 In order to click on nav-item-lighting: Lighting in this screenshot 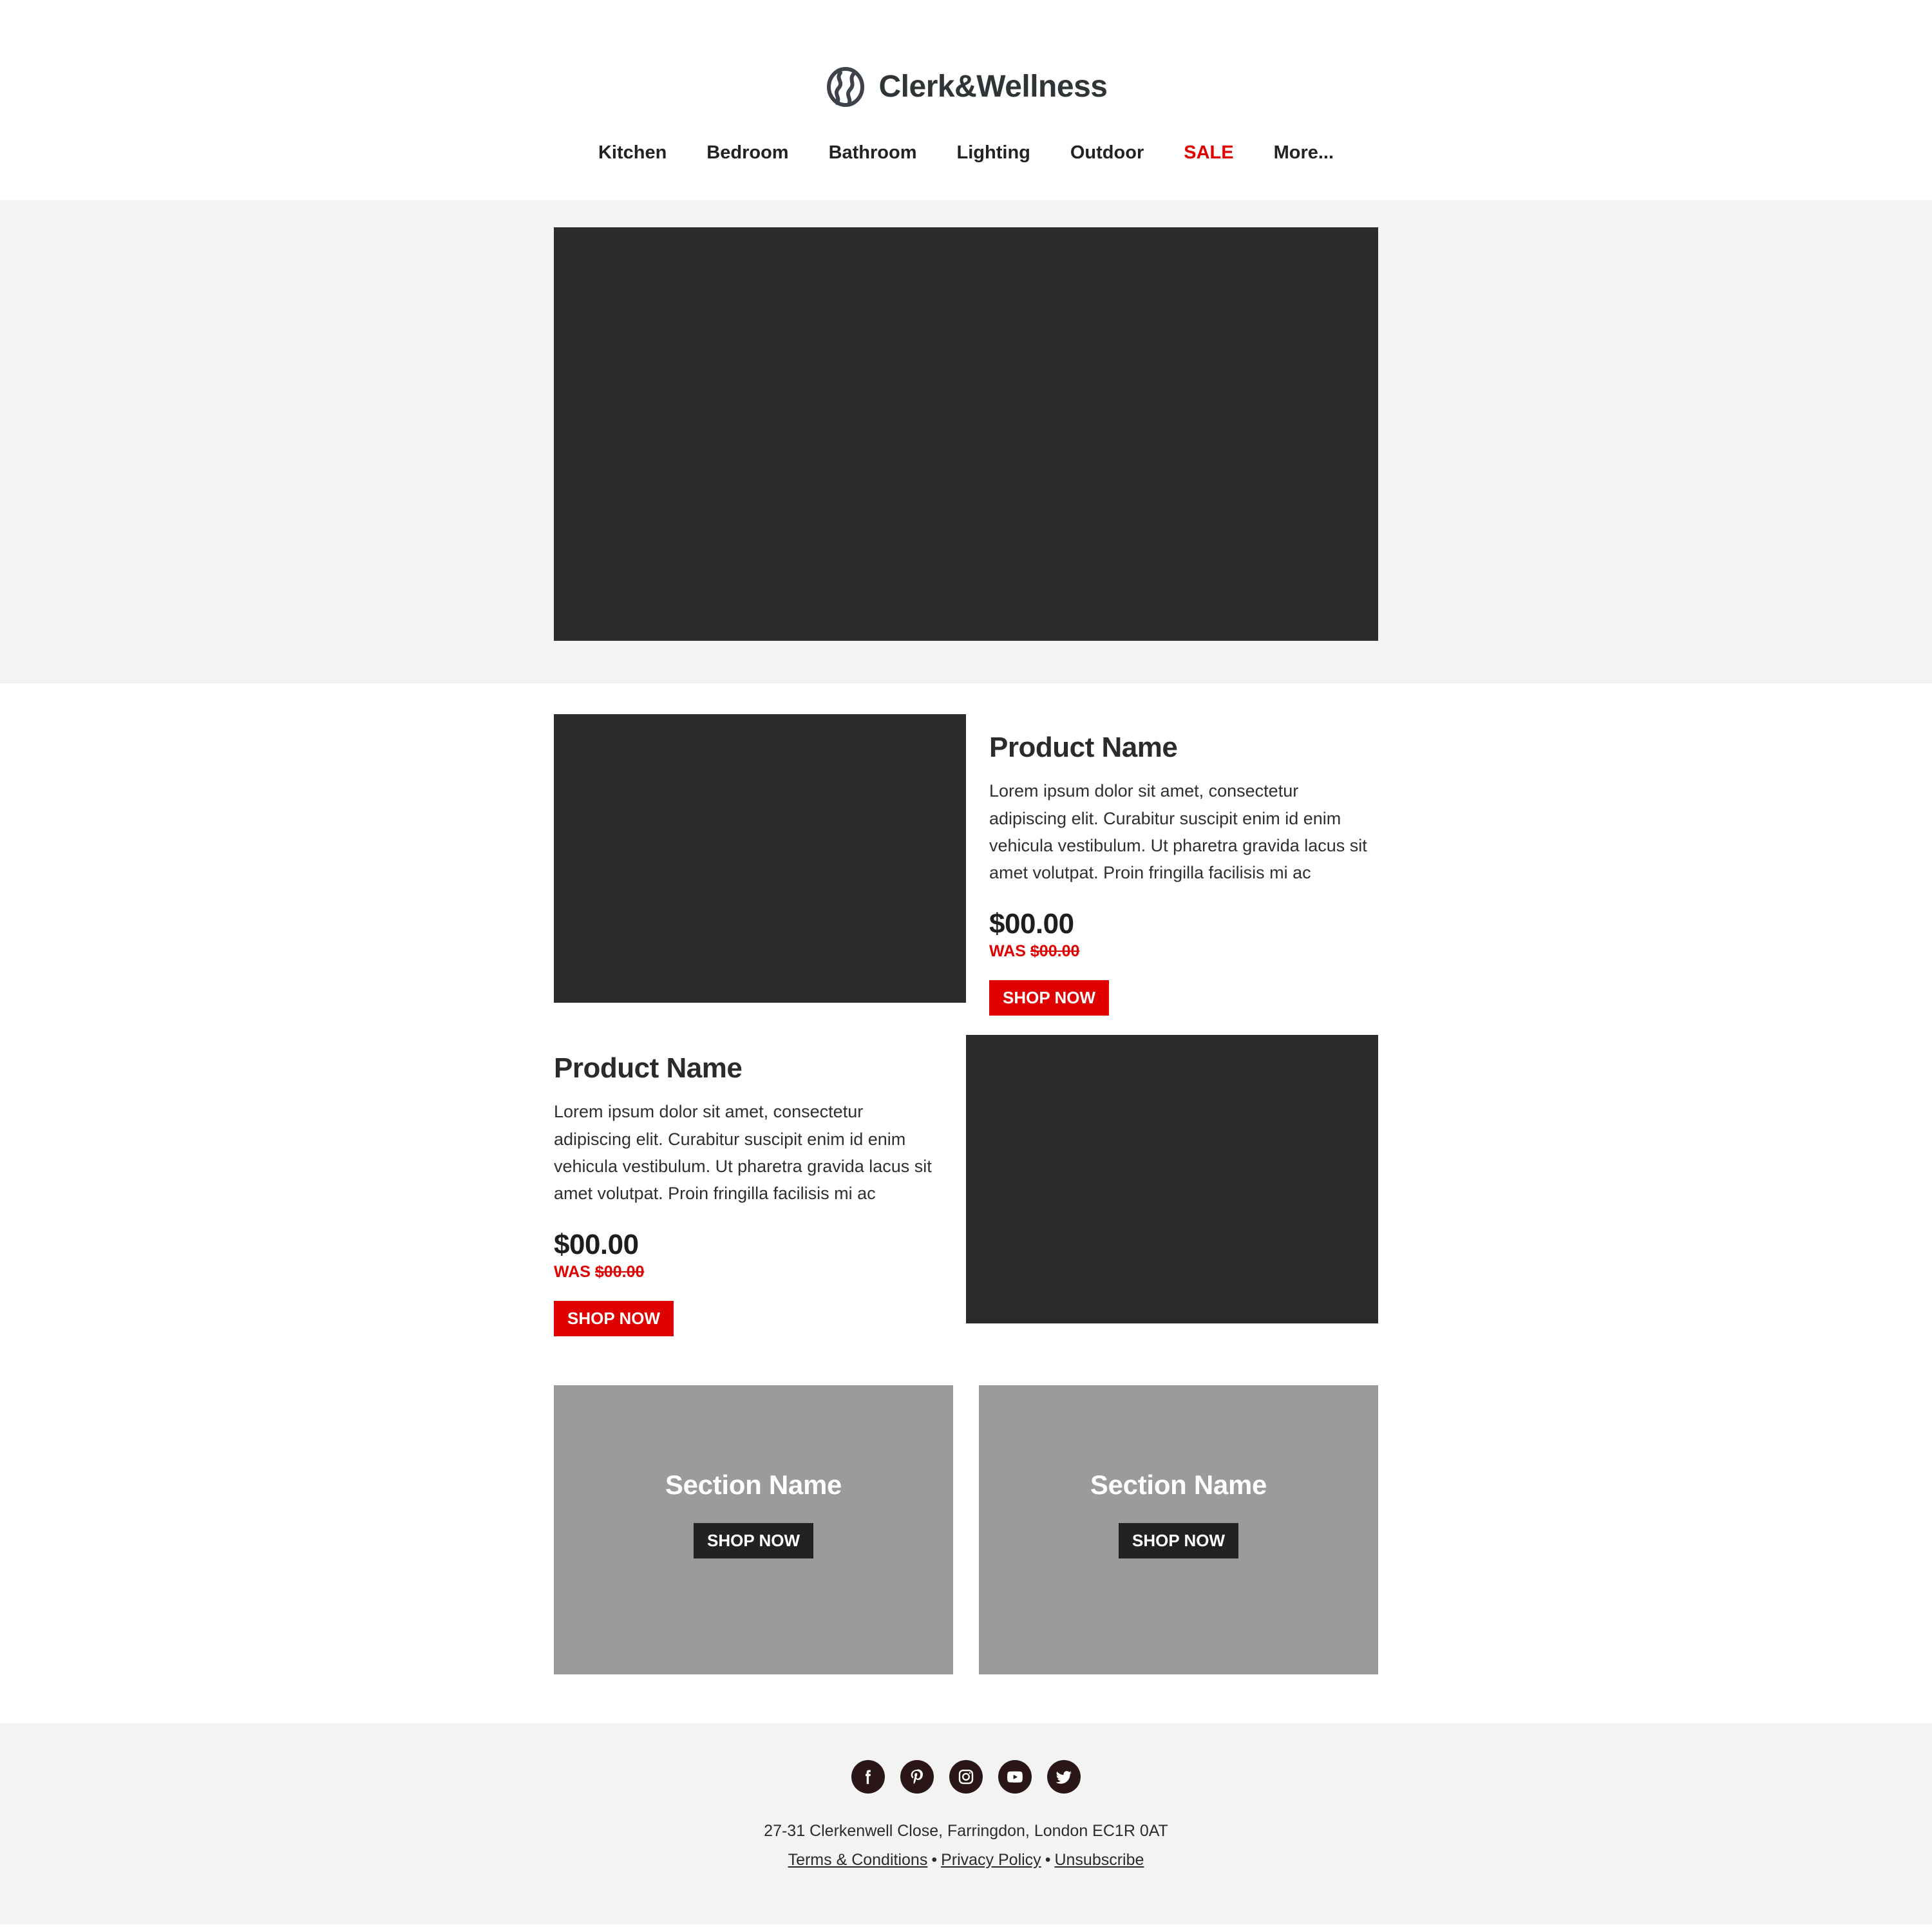, I will do `click(994, 153)`.